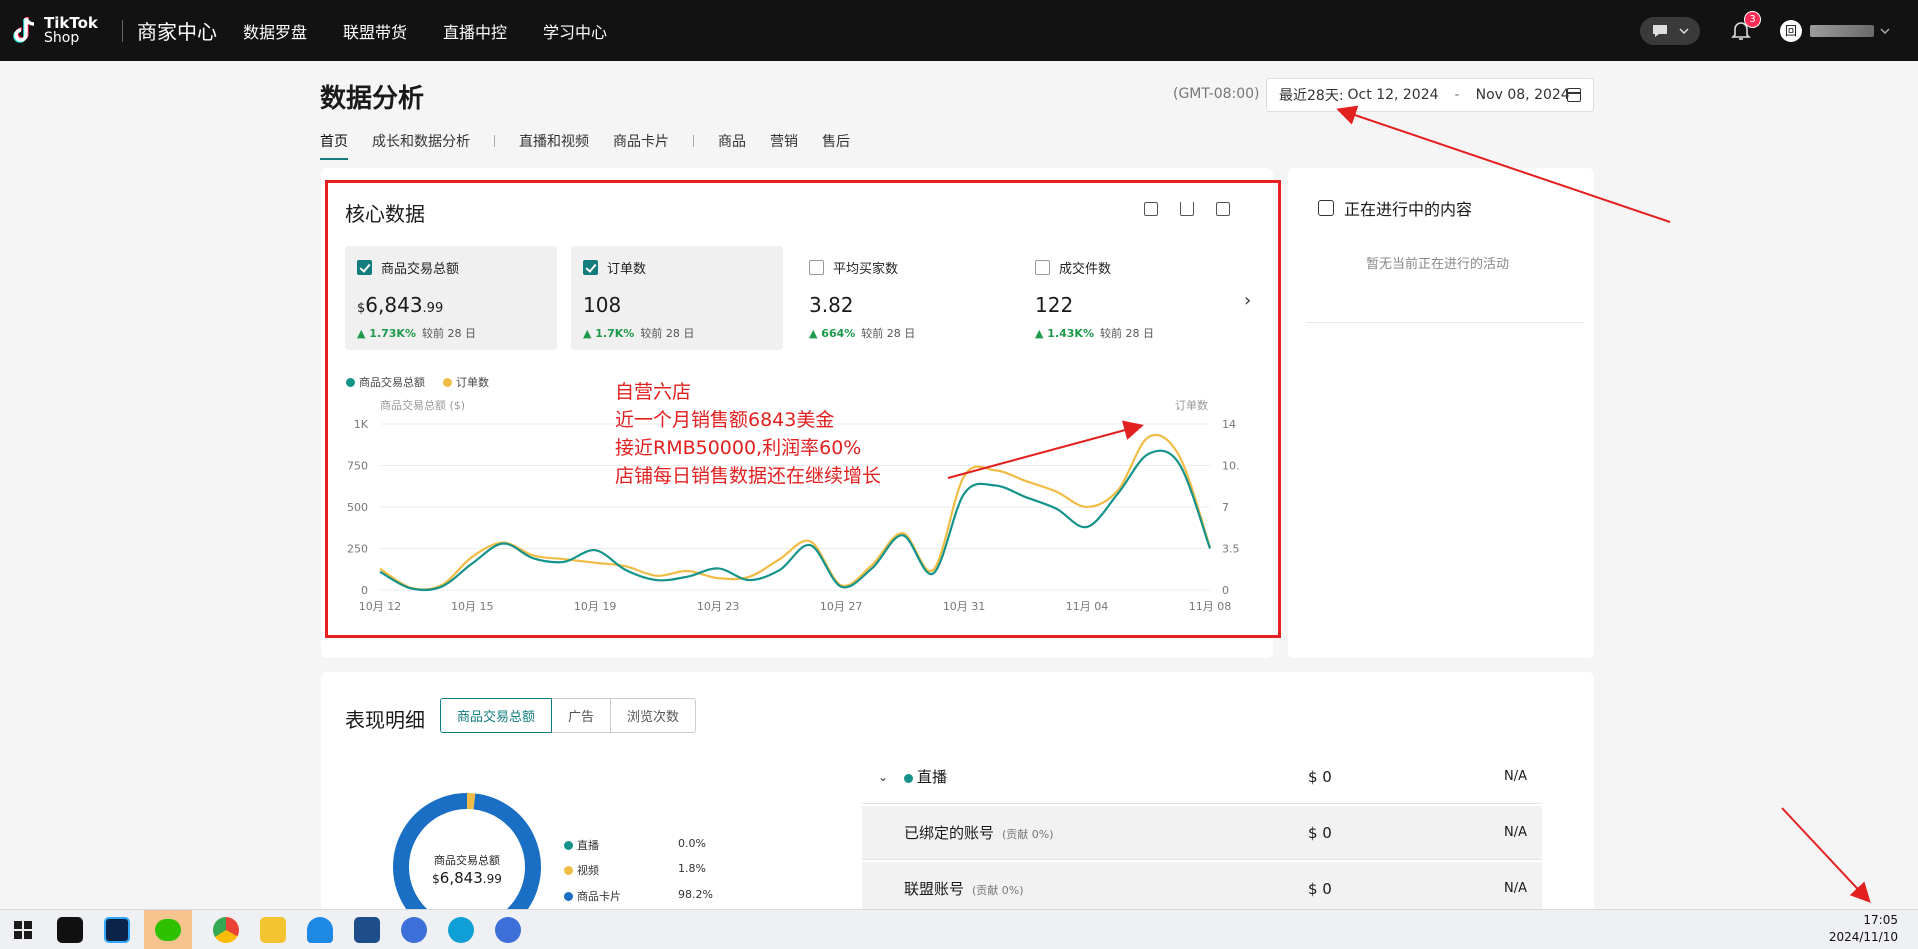 This screenshot has height=949, width=1918. Describe the element at coordinates (554, 141) in the screenshot. I see `tab-live-video: 直播和视频` at that location.